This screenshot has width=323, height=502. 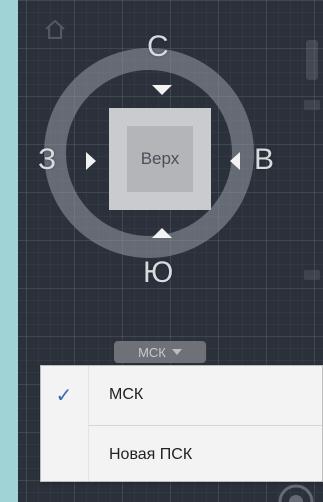 What do you see at coordinates (264, 160) in the screenshot?
I see `compass-east-label: В` at bounding box center [264, 160].